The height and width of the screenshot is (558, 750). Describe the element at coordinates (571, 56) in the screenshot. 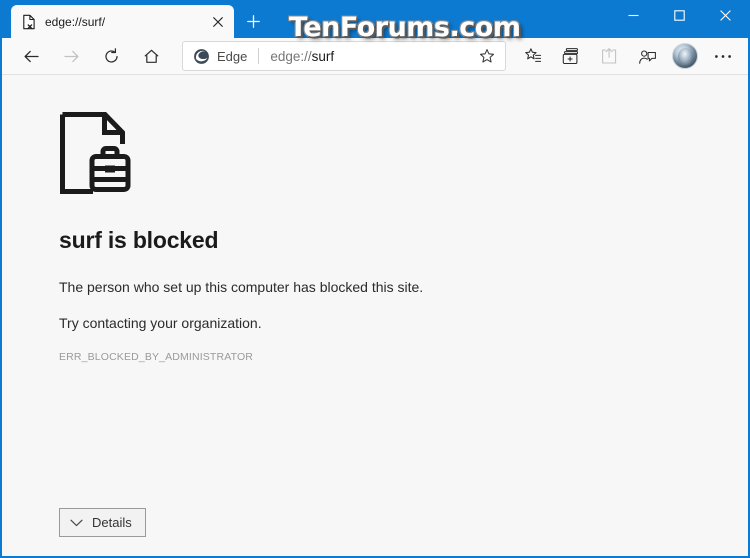

I see `collections-icon` at that location.